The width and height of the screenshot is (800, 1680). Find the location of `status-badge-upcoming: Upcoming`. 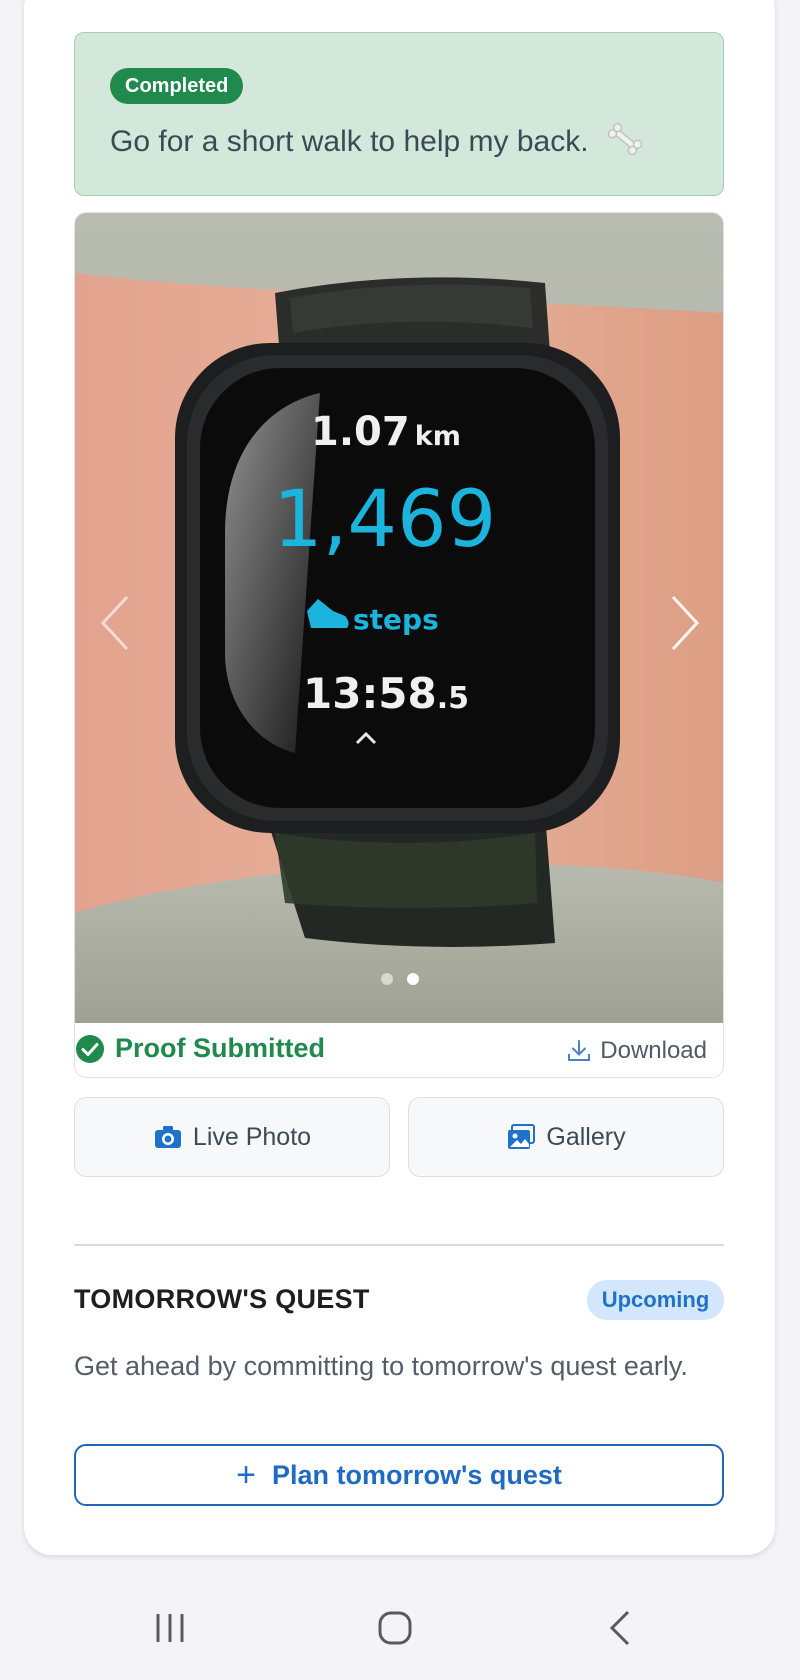

status-badge-upcoming: Upcoming is located at coordinates (655, 1300).